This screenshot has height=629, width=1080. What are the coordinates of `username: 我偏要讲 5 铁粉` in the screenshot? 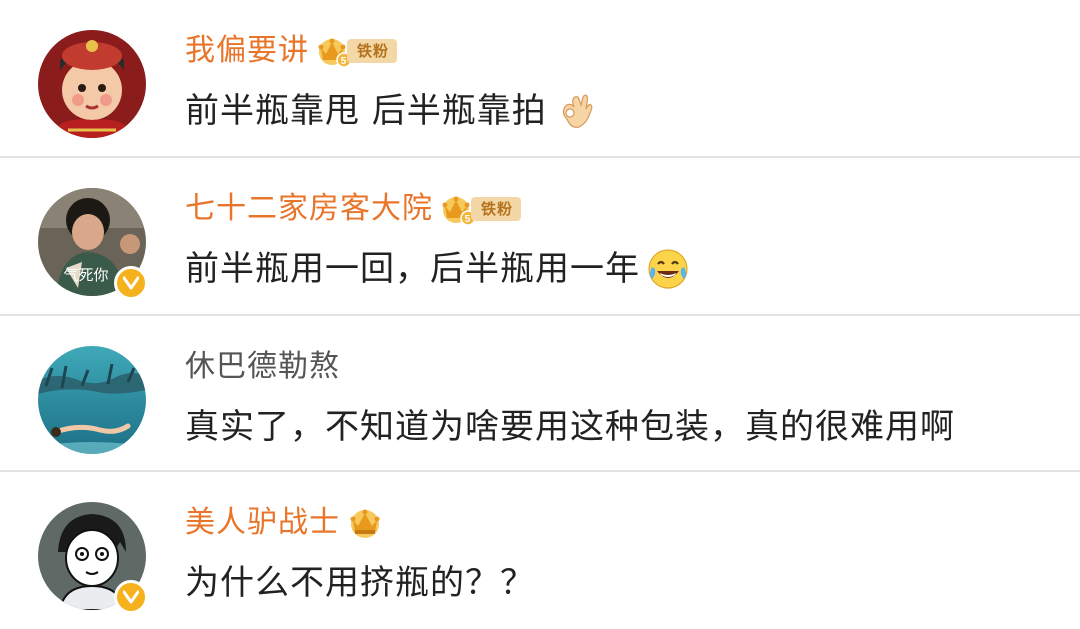 It's located at (291, 51).